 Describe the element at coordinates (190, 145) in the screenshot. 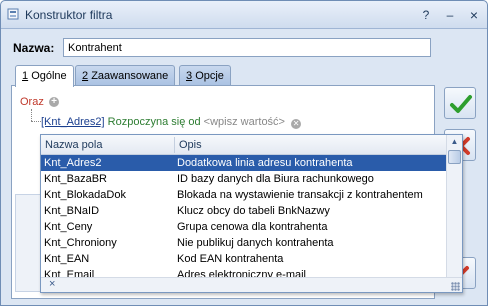

I see `column-header-description: Opis` at that location.